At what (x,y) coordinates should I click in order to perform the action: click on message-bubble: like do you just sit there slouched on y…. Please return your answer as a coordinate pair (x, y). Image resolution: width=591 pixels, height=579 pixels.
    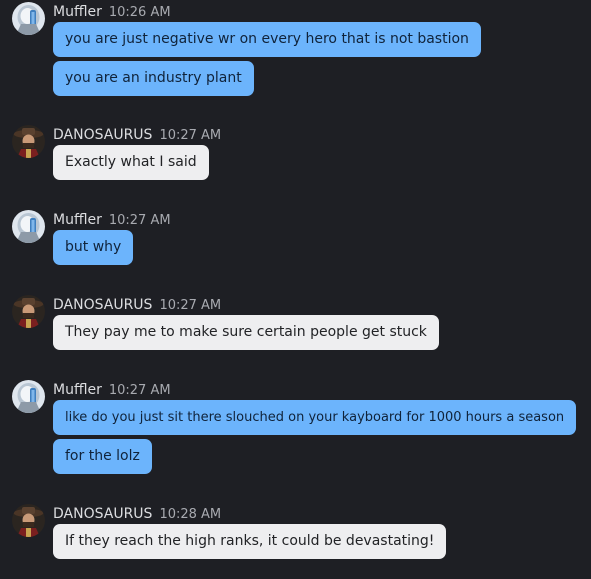
    Looking at the image, I should click on (315, 417).